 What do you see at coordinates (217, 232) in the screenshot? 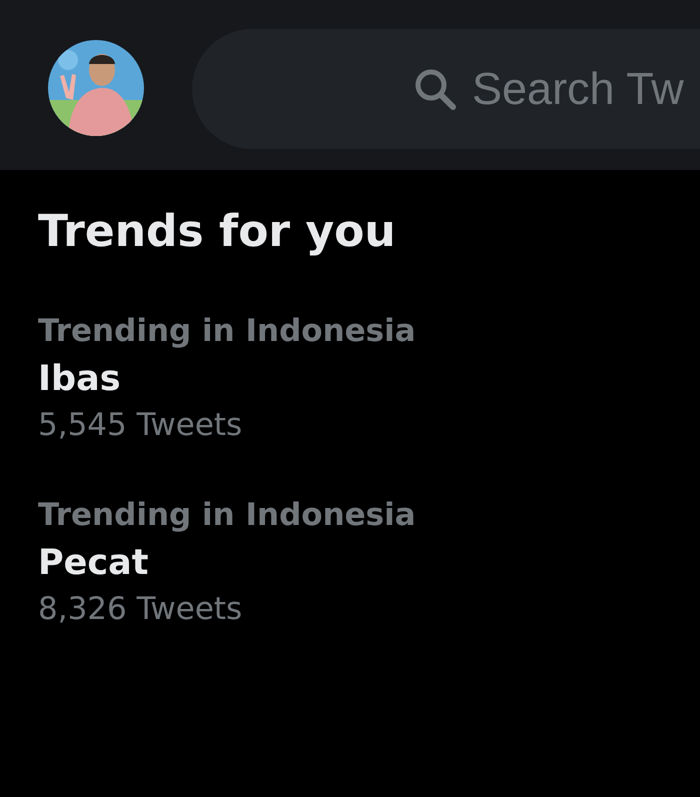
I see `section-title: Trends for you` at bounding box center [217, 232].